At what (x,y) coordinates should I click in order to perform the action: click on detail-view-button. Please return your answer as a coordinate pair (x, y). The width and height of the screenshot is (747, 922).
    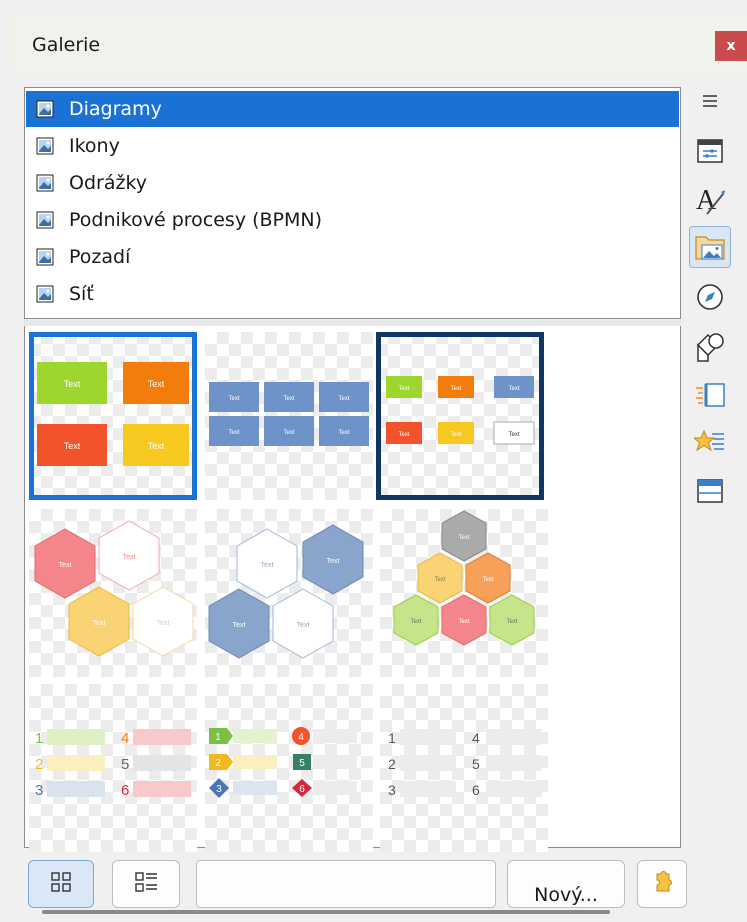
    Looking at the image, I should click on (146, 884).